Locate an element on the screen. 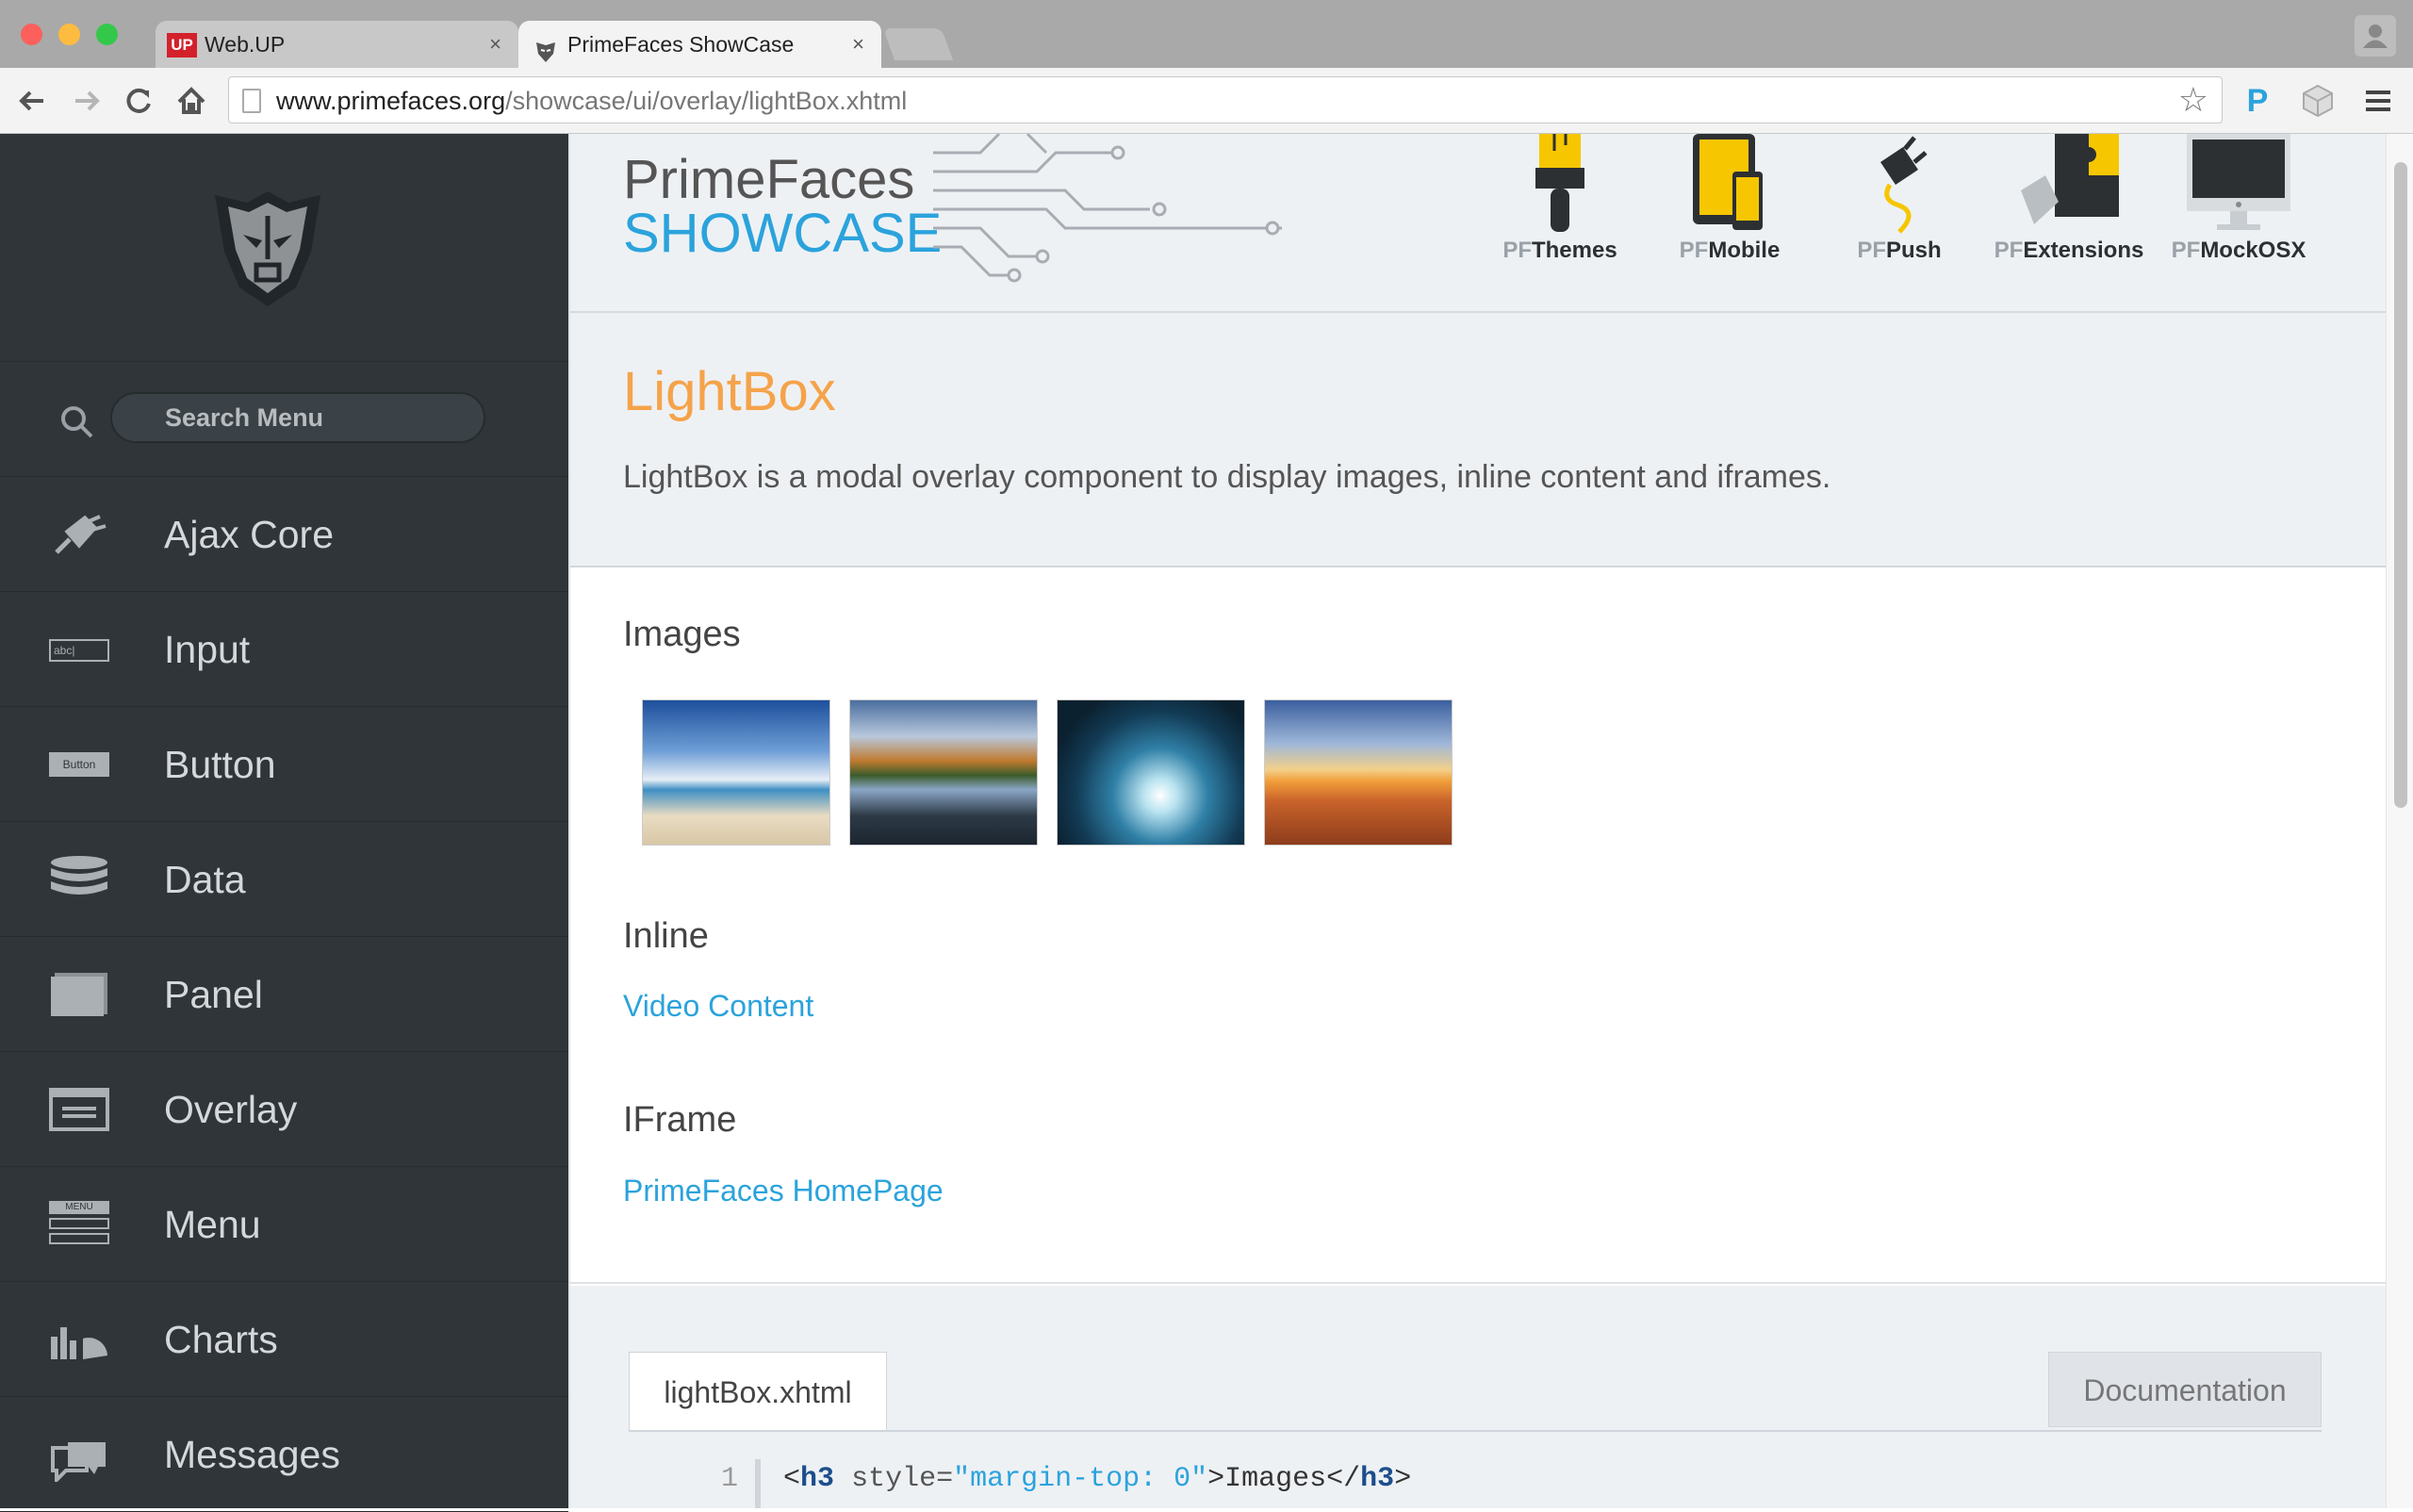 Image resolution: width=2413 pixels, height=1512 pixels. minimize-window-button is located at coordinates (69, 35).